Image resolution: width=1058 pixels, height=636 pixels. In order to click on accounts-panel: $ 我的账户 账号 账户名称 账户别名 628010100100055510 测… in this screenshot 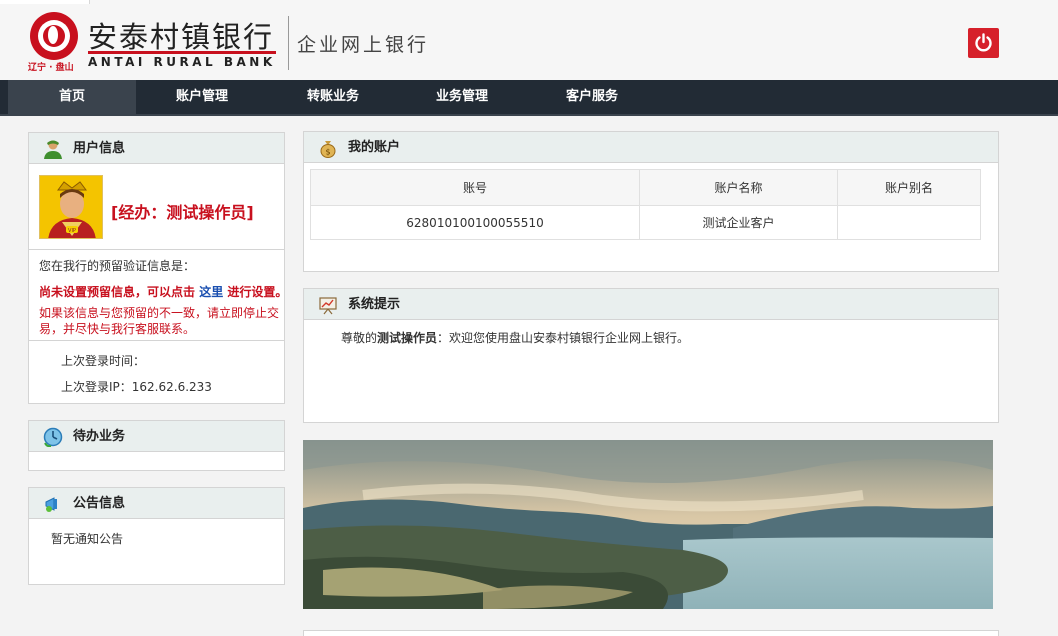, I will do `click(651, 201)`.